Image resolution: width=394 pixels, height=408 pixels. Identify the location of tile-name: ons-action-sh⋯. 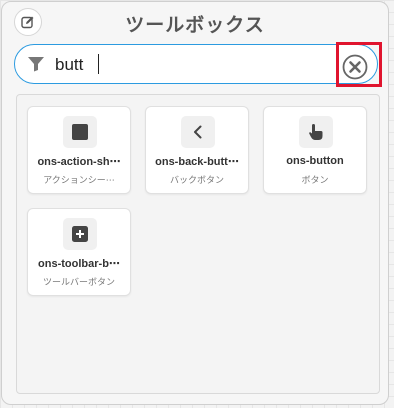
(79, 162).